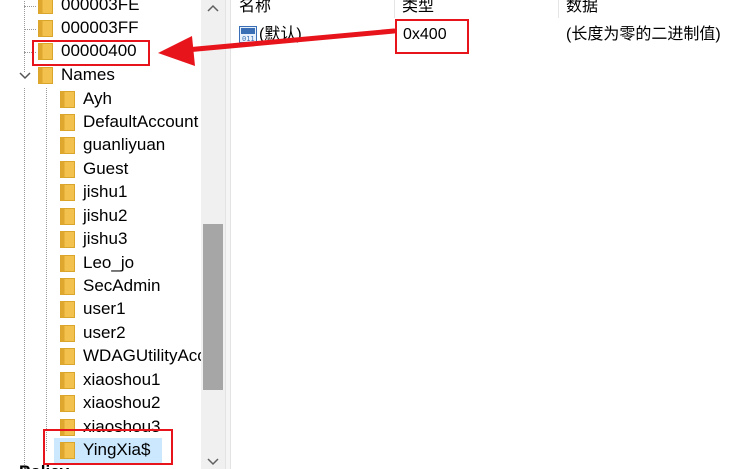 This screenshot has height=469, width=751. I want to click on tree-item-label: YingXia$, so click(117, 449).